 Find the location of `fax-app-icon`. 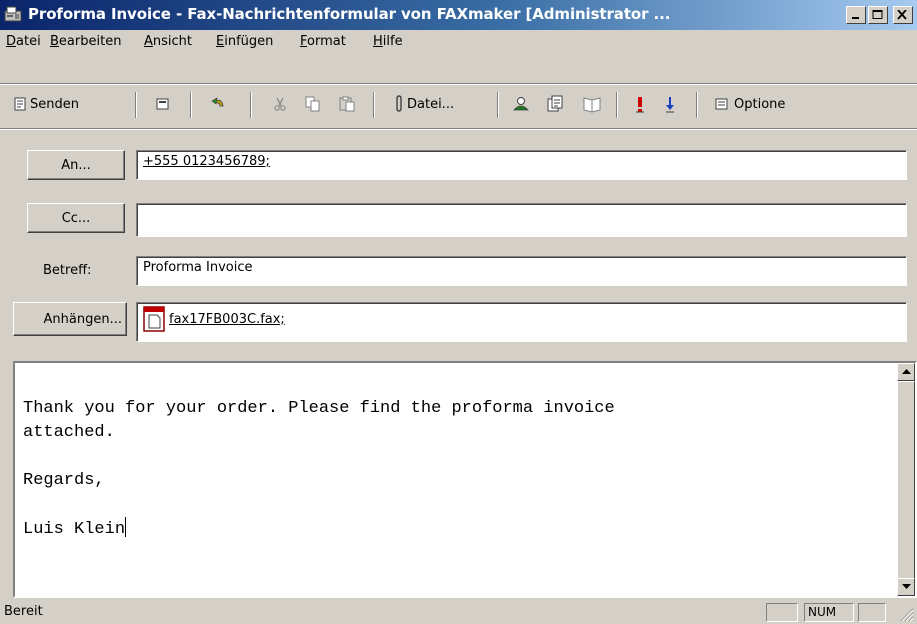

fax-app-icon is located at coordinates (13, 14).